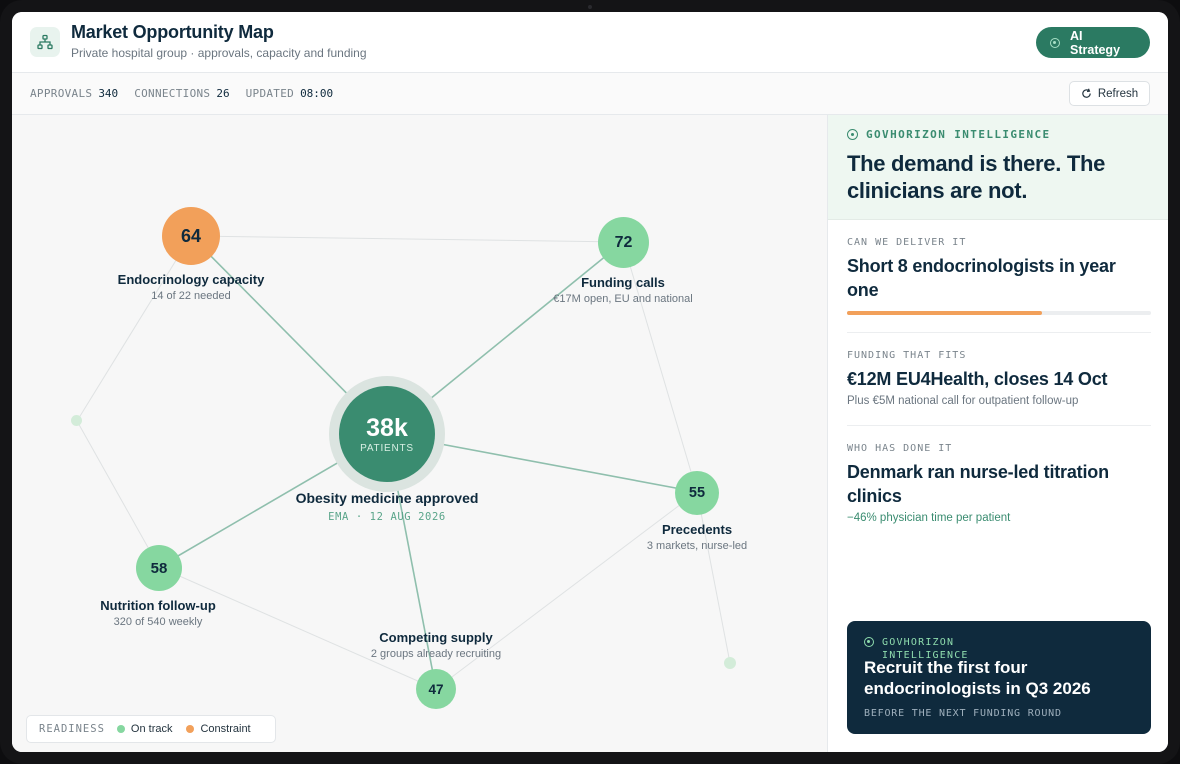 The image size is (1180, 764). What do you see at coordinates (74, 93) in the screenshot?
I see `stat-approvals: APPROVALS 340` at bounding box center [74, 93].